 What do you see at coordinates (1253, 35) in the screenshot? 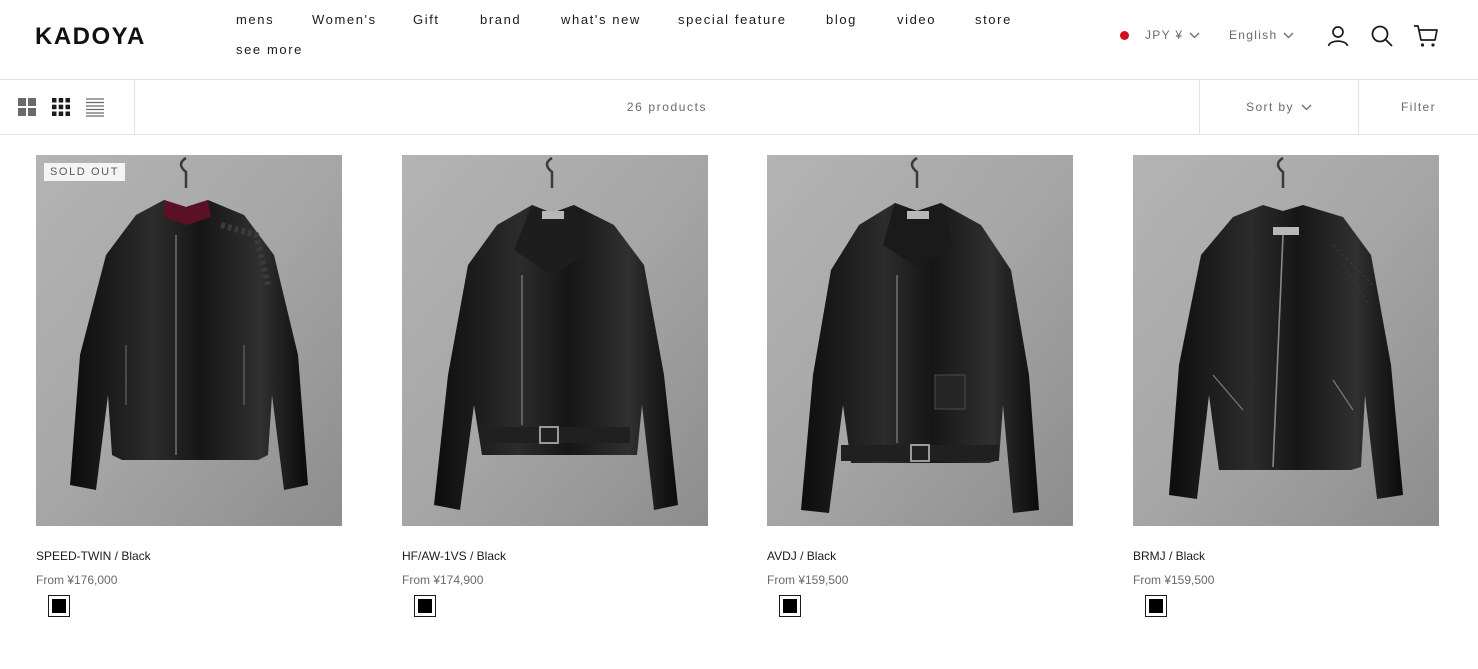
I see `language-label: English` at bounding box center [1253, 35].